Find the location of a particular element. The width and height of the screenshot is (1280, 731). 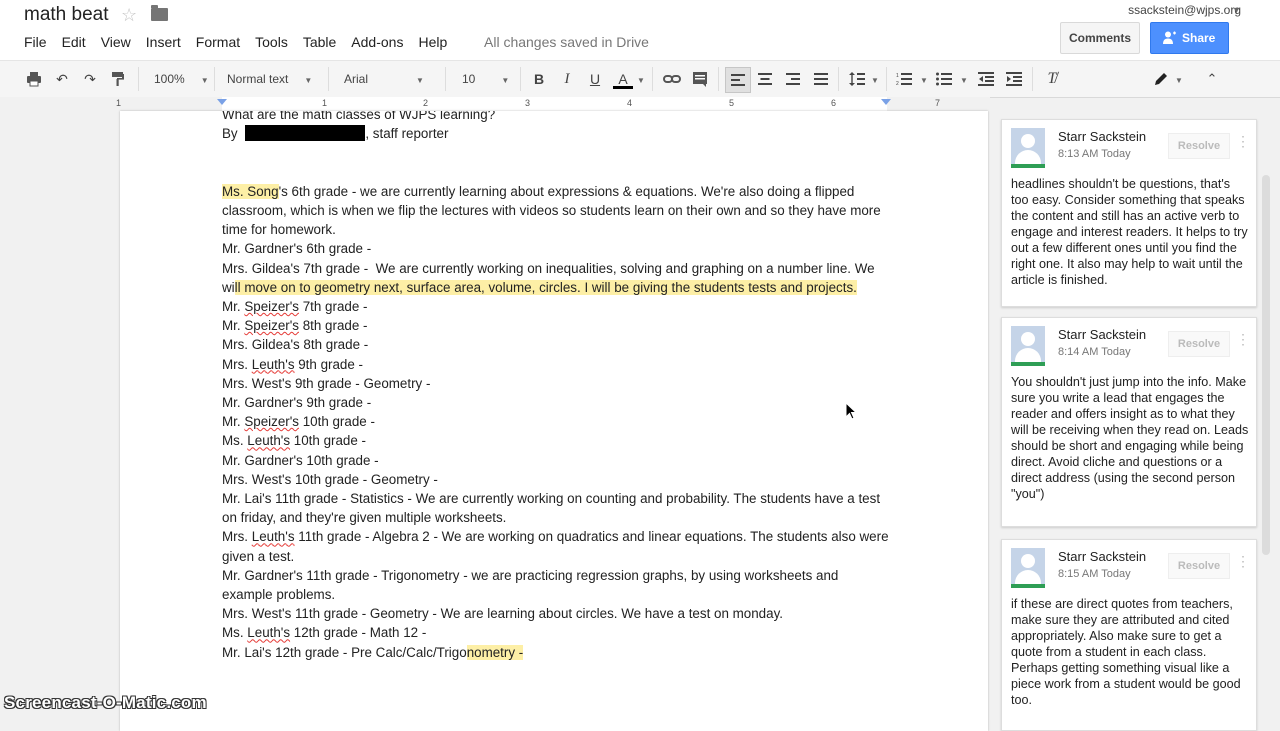

font-size-select: 10 ▼ is located at coordinates (485, 79).